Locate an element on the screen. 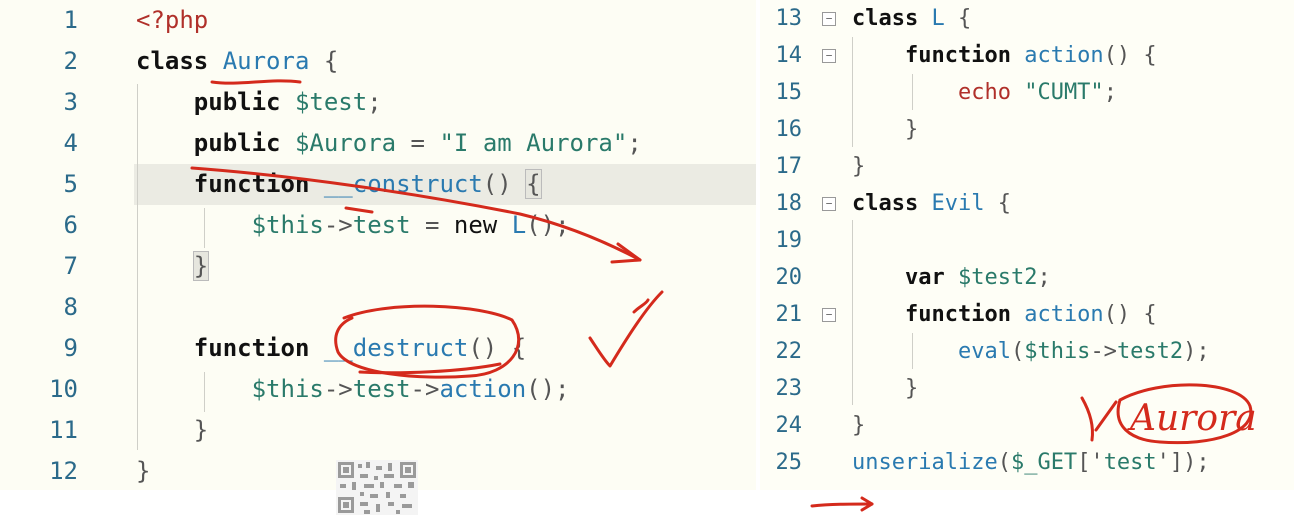 The width and height of the screenshot is (1294, 515). line-number: 4 is located at coordinates (70, 143).